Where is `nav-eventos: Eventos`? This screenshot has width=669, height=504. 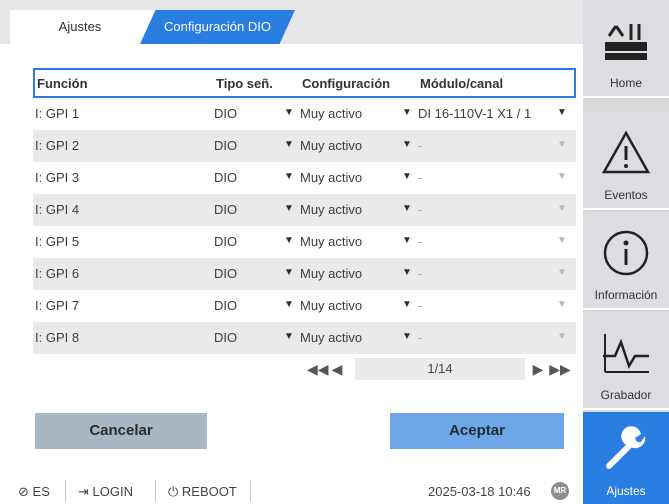
nav-eventos: Eventos is located at coordinates (626, 161).